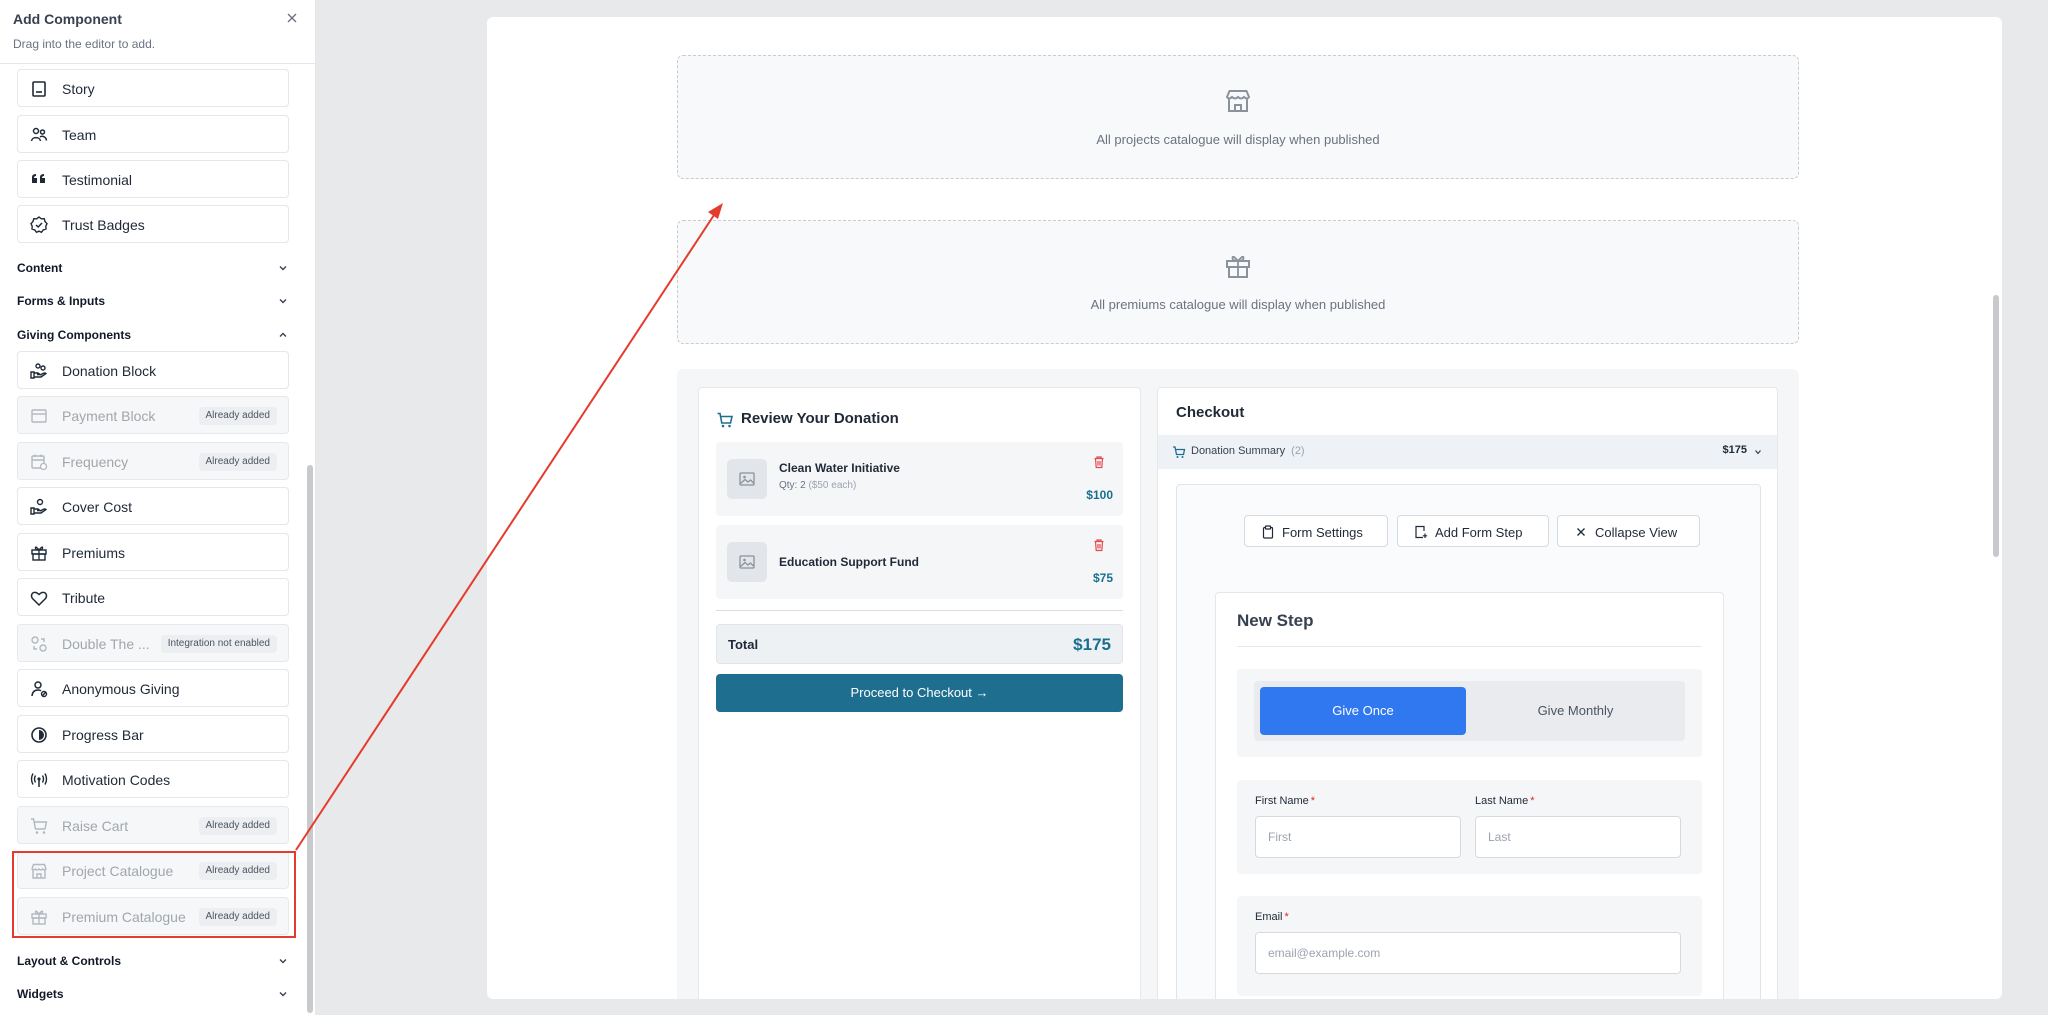  I want to click on component-item-tribute: Tribute, so click(153, 597).